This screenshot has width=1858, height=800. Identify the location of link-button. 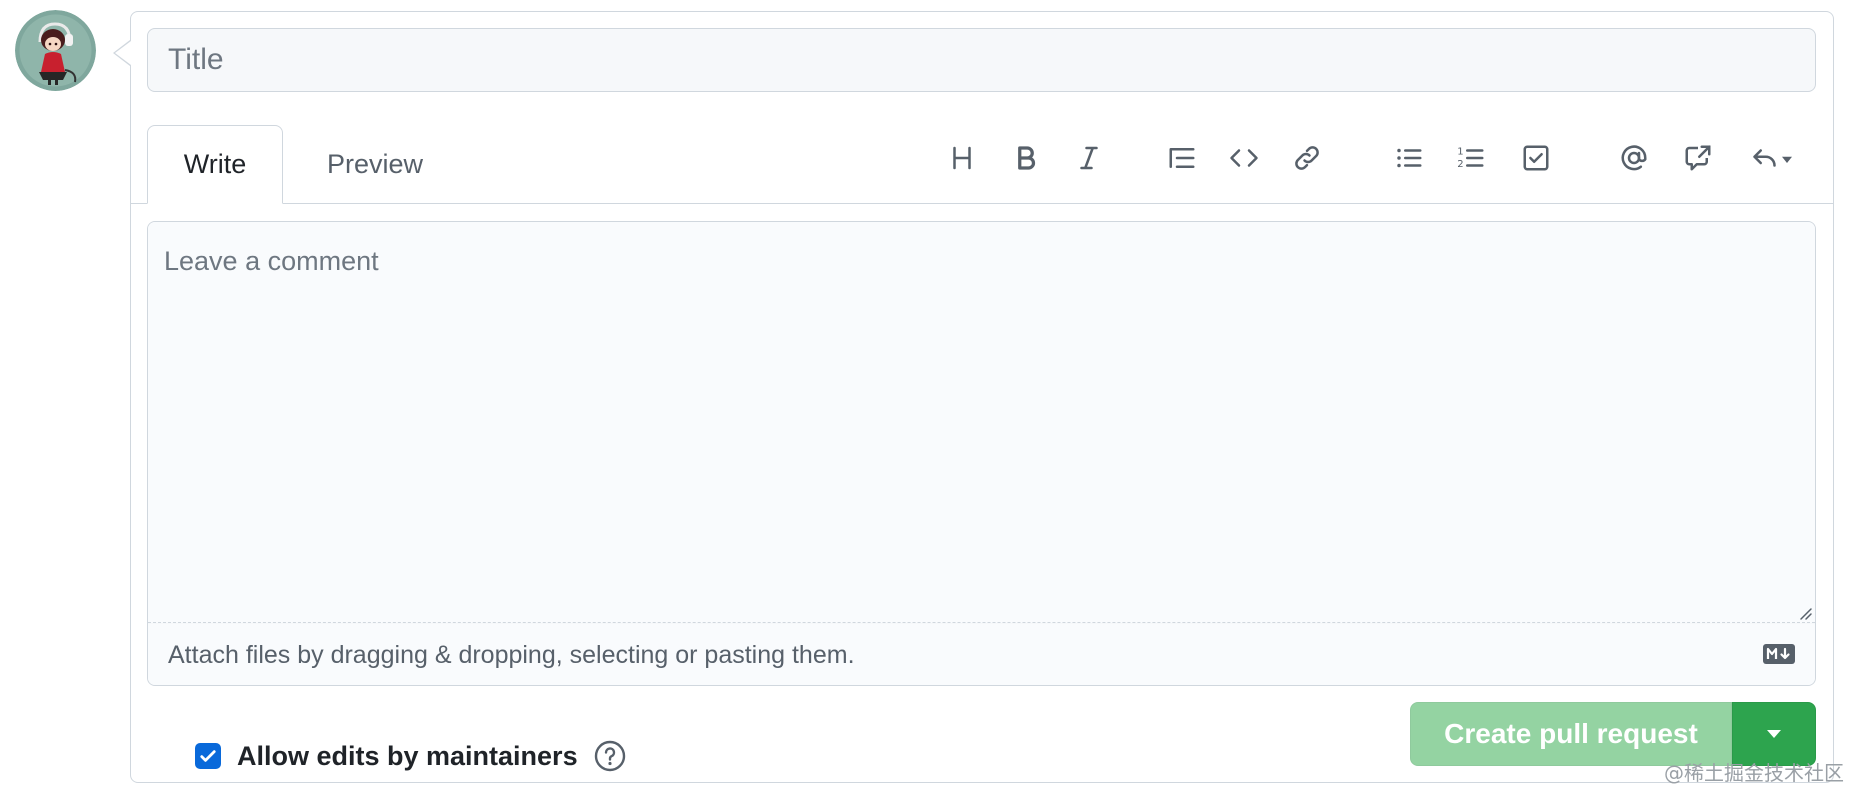
(1307, 158).